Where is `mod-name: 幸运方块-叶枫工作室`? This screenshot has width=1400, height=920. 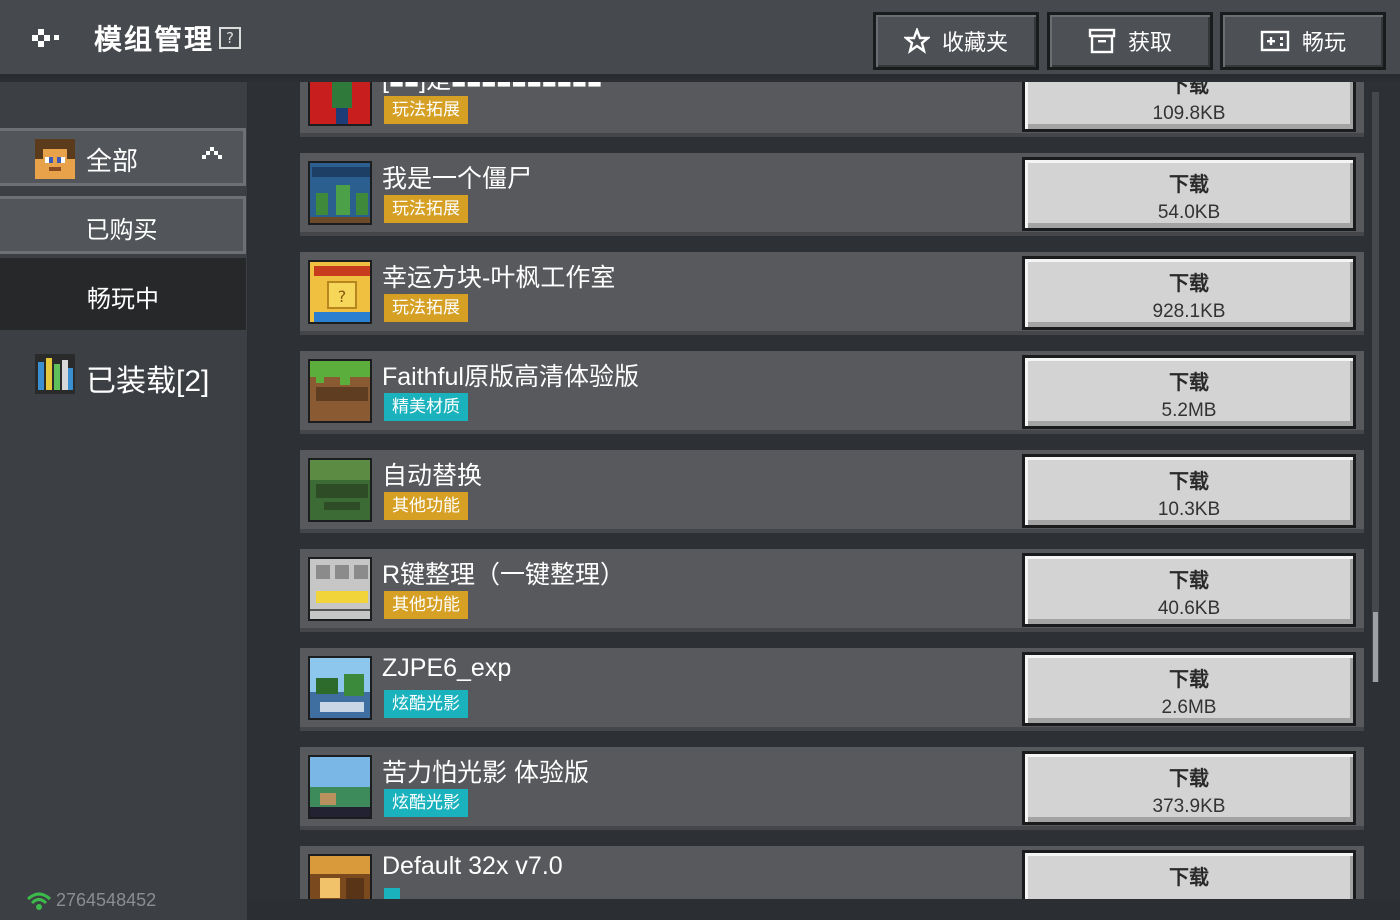
mod-name: 幸运方块-叶枫工作室 is located at coordinates (499, 278).